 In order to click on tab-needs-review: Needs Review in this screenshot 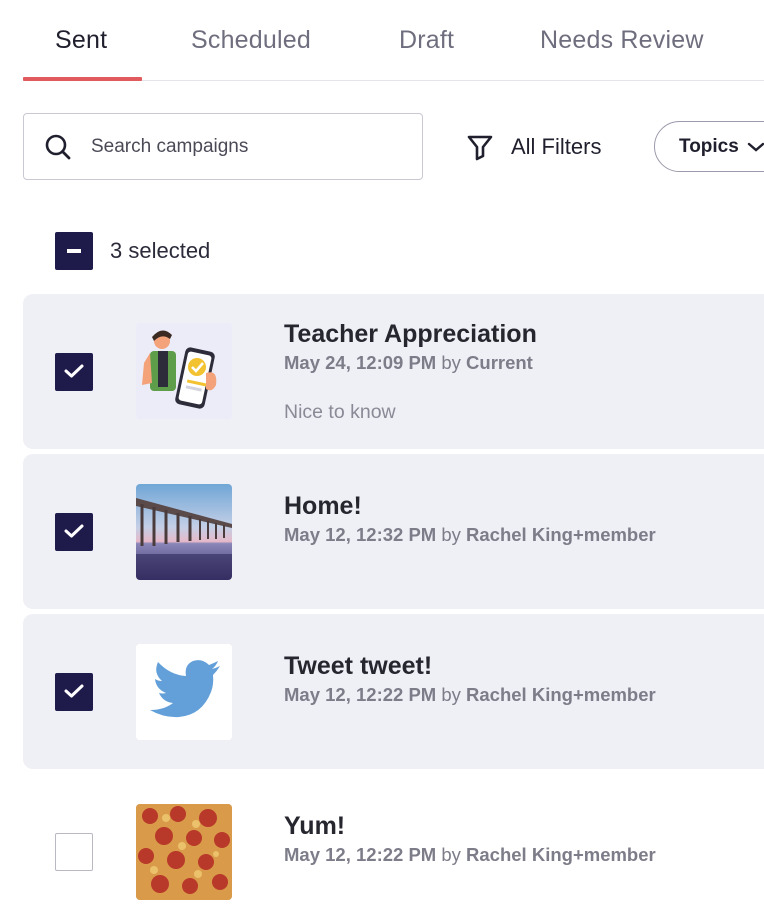, I will do `click(622, 40)`.